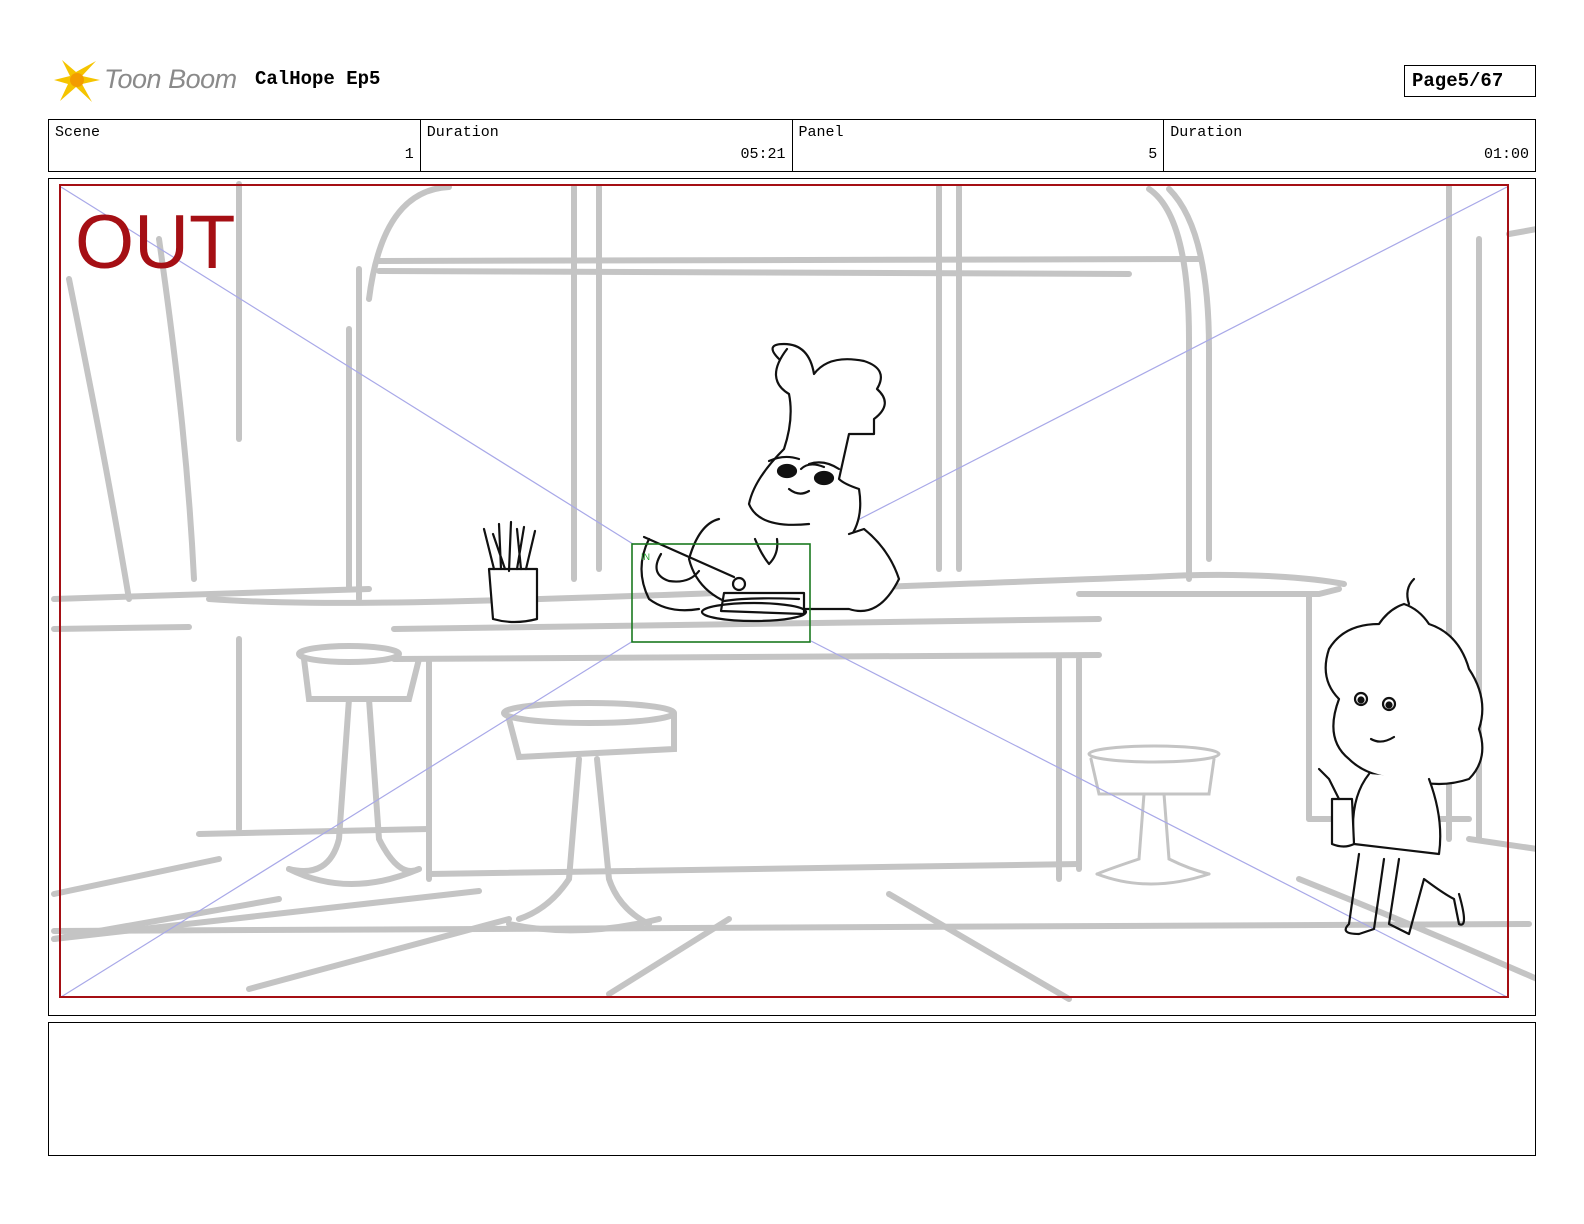 The width and height of the screenshot is (1584, 1224). Describe the element at coordinates (409, 154) in the screenshot. I see `scene-value: 1` at that location.